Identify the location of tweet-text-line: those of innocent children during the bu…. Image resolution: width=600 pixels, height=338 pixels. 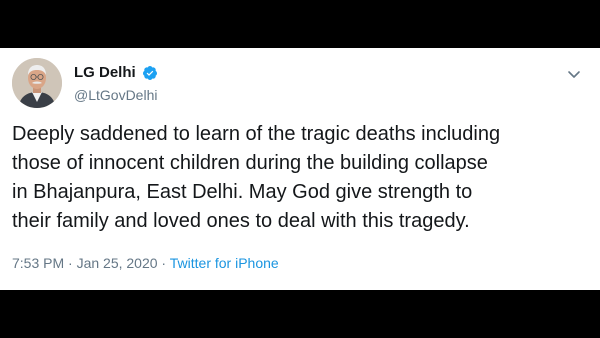
(250, 163).